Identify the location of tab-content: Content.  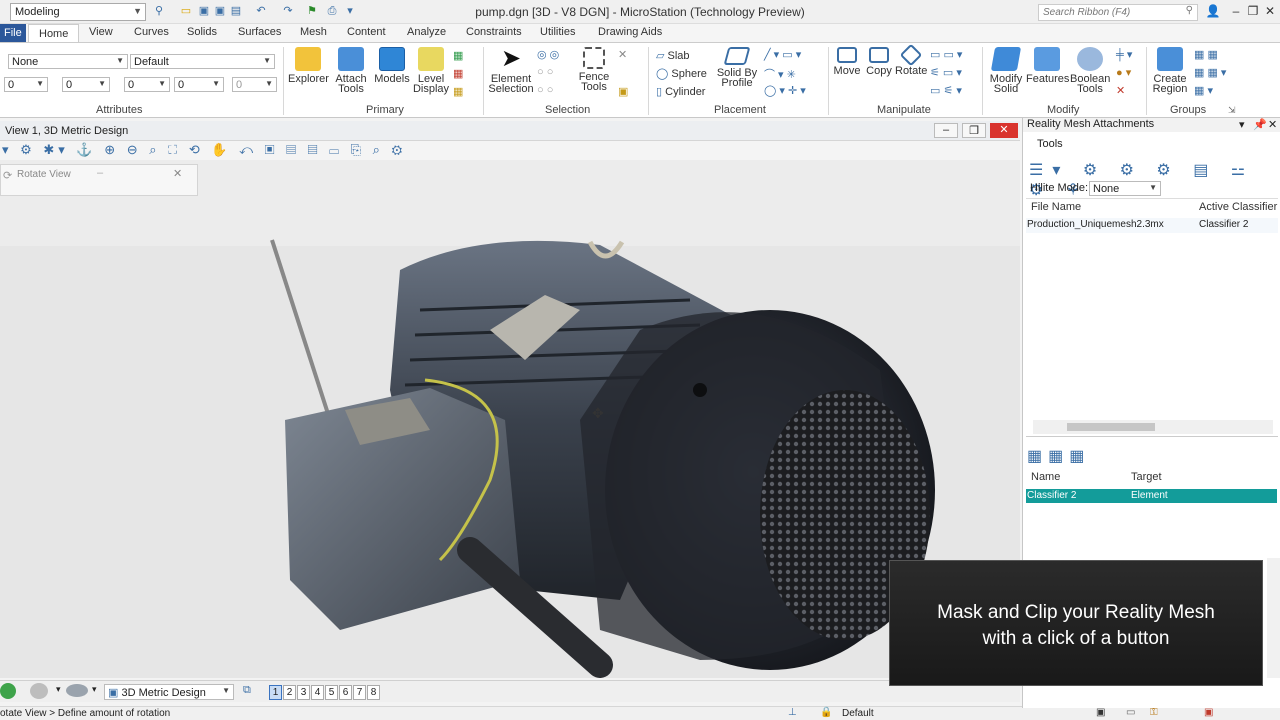
(366, 32).